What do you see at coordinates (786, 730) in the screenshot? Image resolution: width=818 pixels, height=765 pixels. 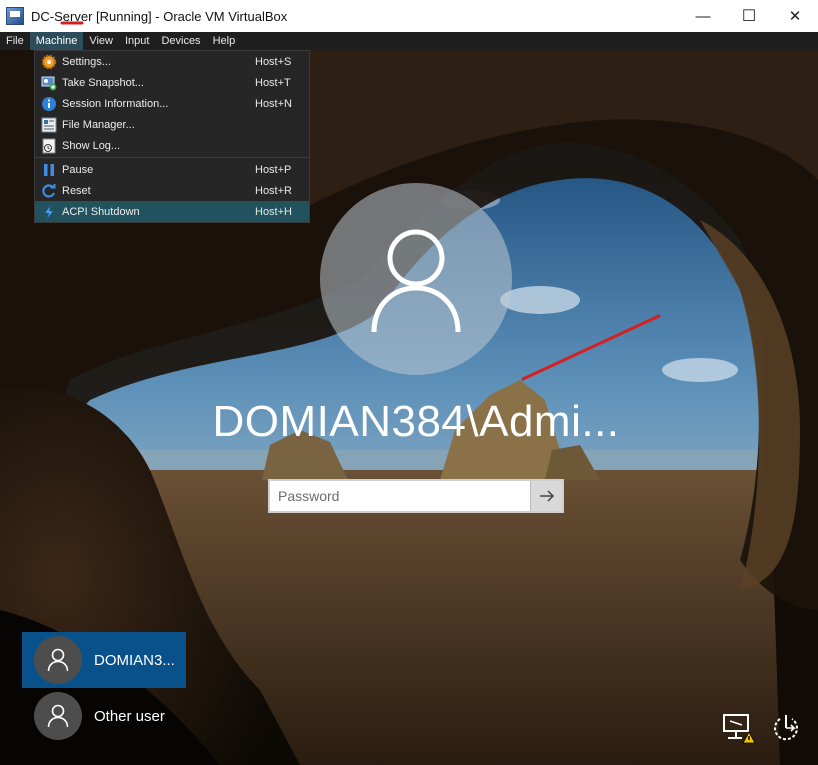 I see `power-icon` at bounding box center [786, 730].